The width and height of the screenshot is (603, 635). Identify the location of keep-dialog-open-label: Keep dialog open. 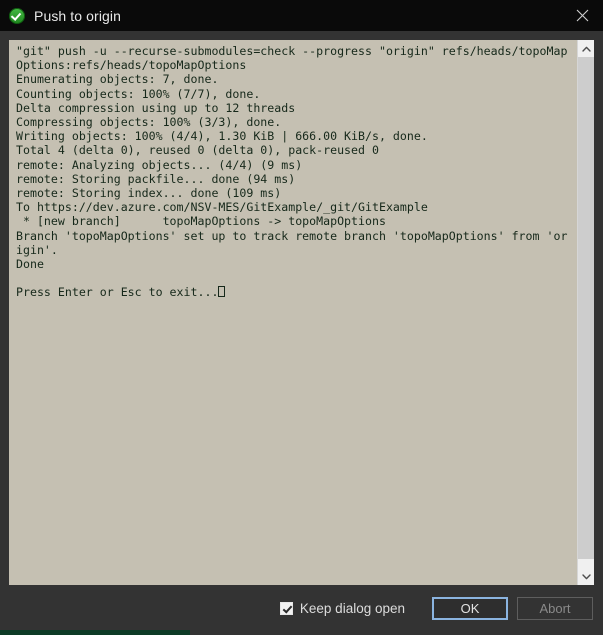
(352, 608).